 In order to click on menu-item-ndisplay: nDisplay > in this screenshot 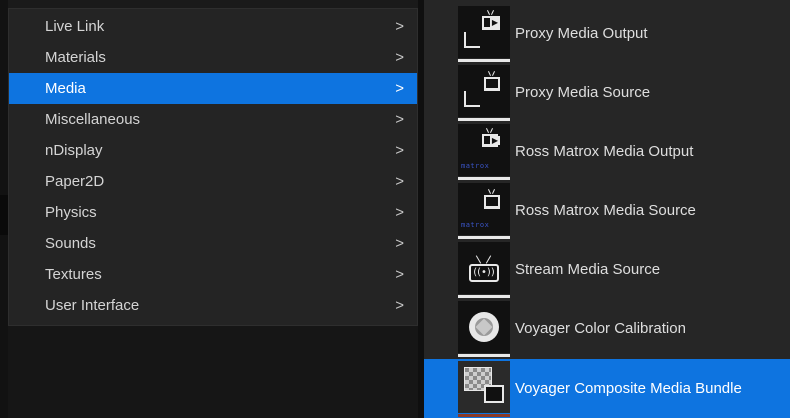, I will do `click(213, 150)`.